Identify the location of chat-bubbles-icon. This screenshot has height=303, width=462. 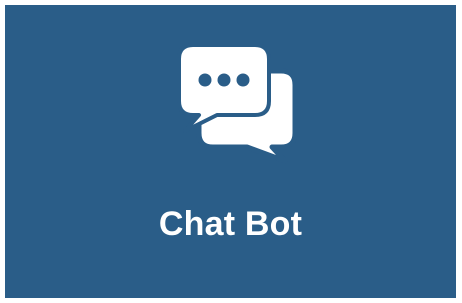
(238, 103).